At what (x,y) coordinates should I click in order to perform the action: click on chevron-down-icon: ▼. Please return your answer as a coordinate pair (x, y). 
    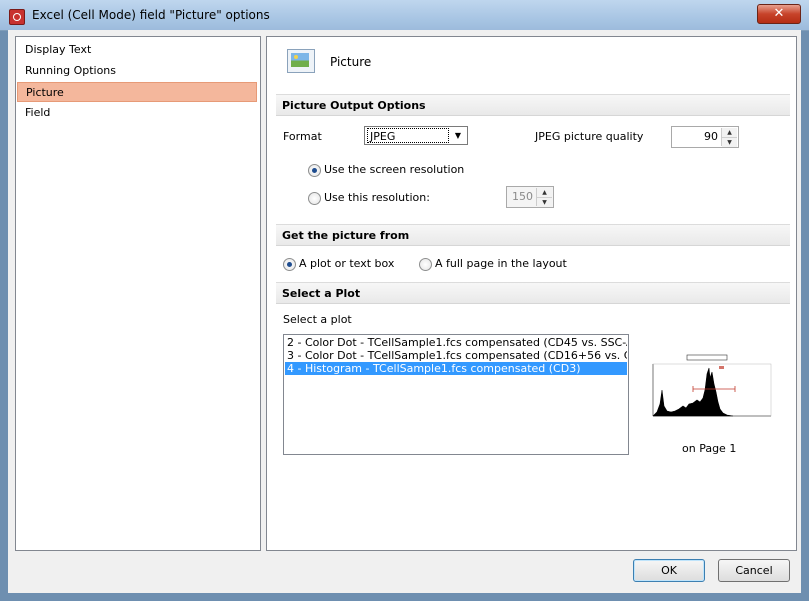
    Looking at the image, I should click on (458, 135).